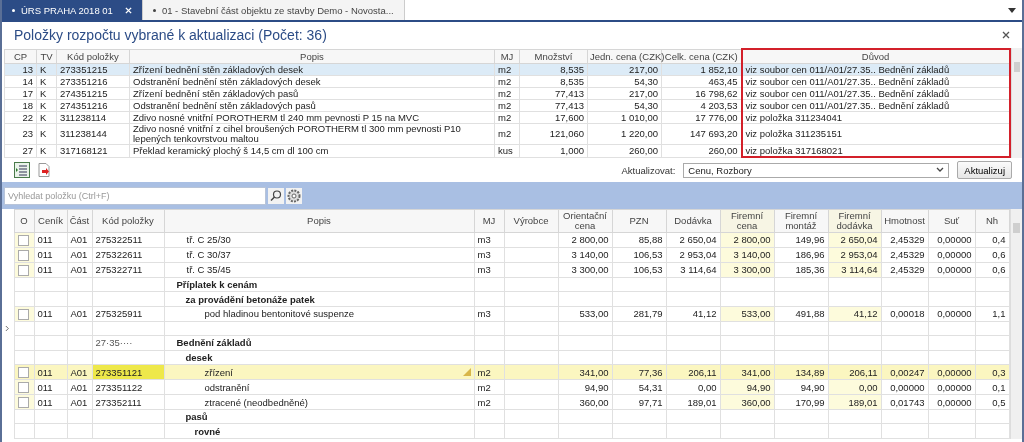 Image resolution: width=1024 pixels, height=442 pixels. I want to click on table-row: 011 A01 273352111 ztracené (neodbedněné) m2 360,00 97,71 189,01 360,00 170,99 189,01 0,01743 0,00000 0,5, so click(505, 402).